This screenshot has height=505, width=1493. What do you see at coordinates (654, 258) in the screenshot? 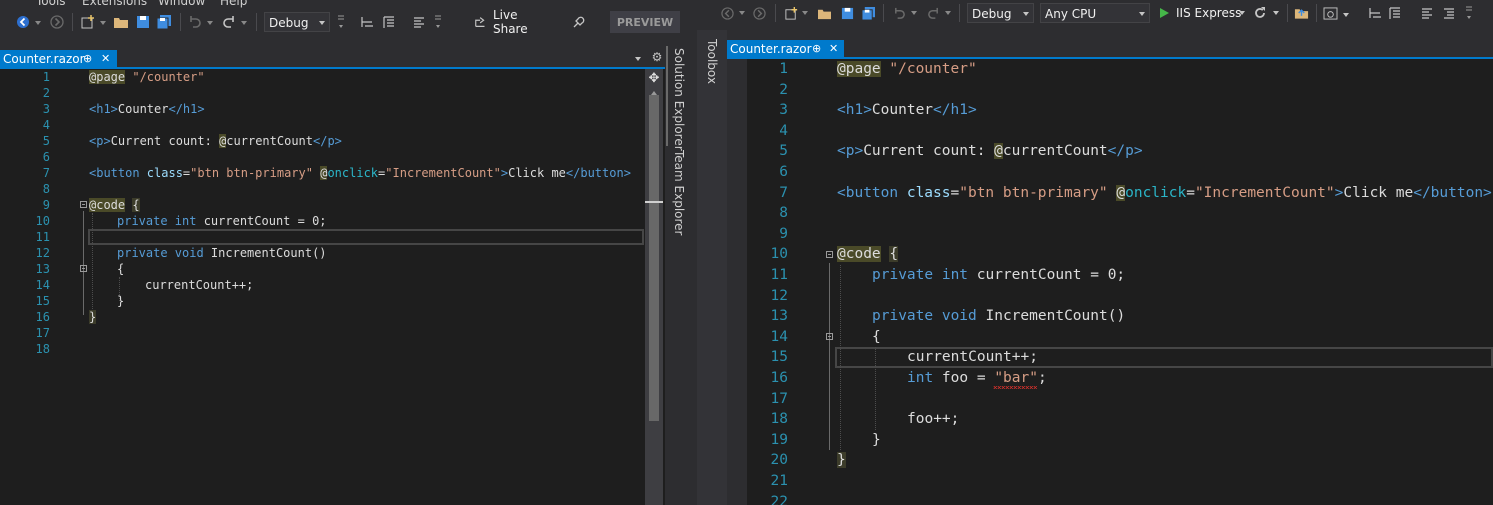
I see `scrollbar-thumb` at bounding box center [654, 258].